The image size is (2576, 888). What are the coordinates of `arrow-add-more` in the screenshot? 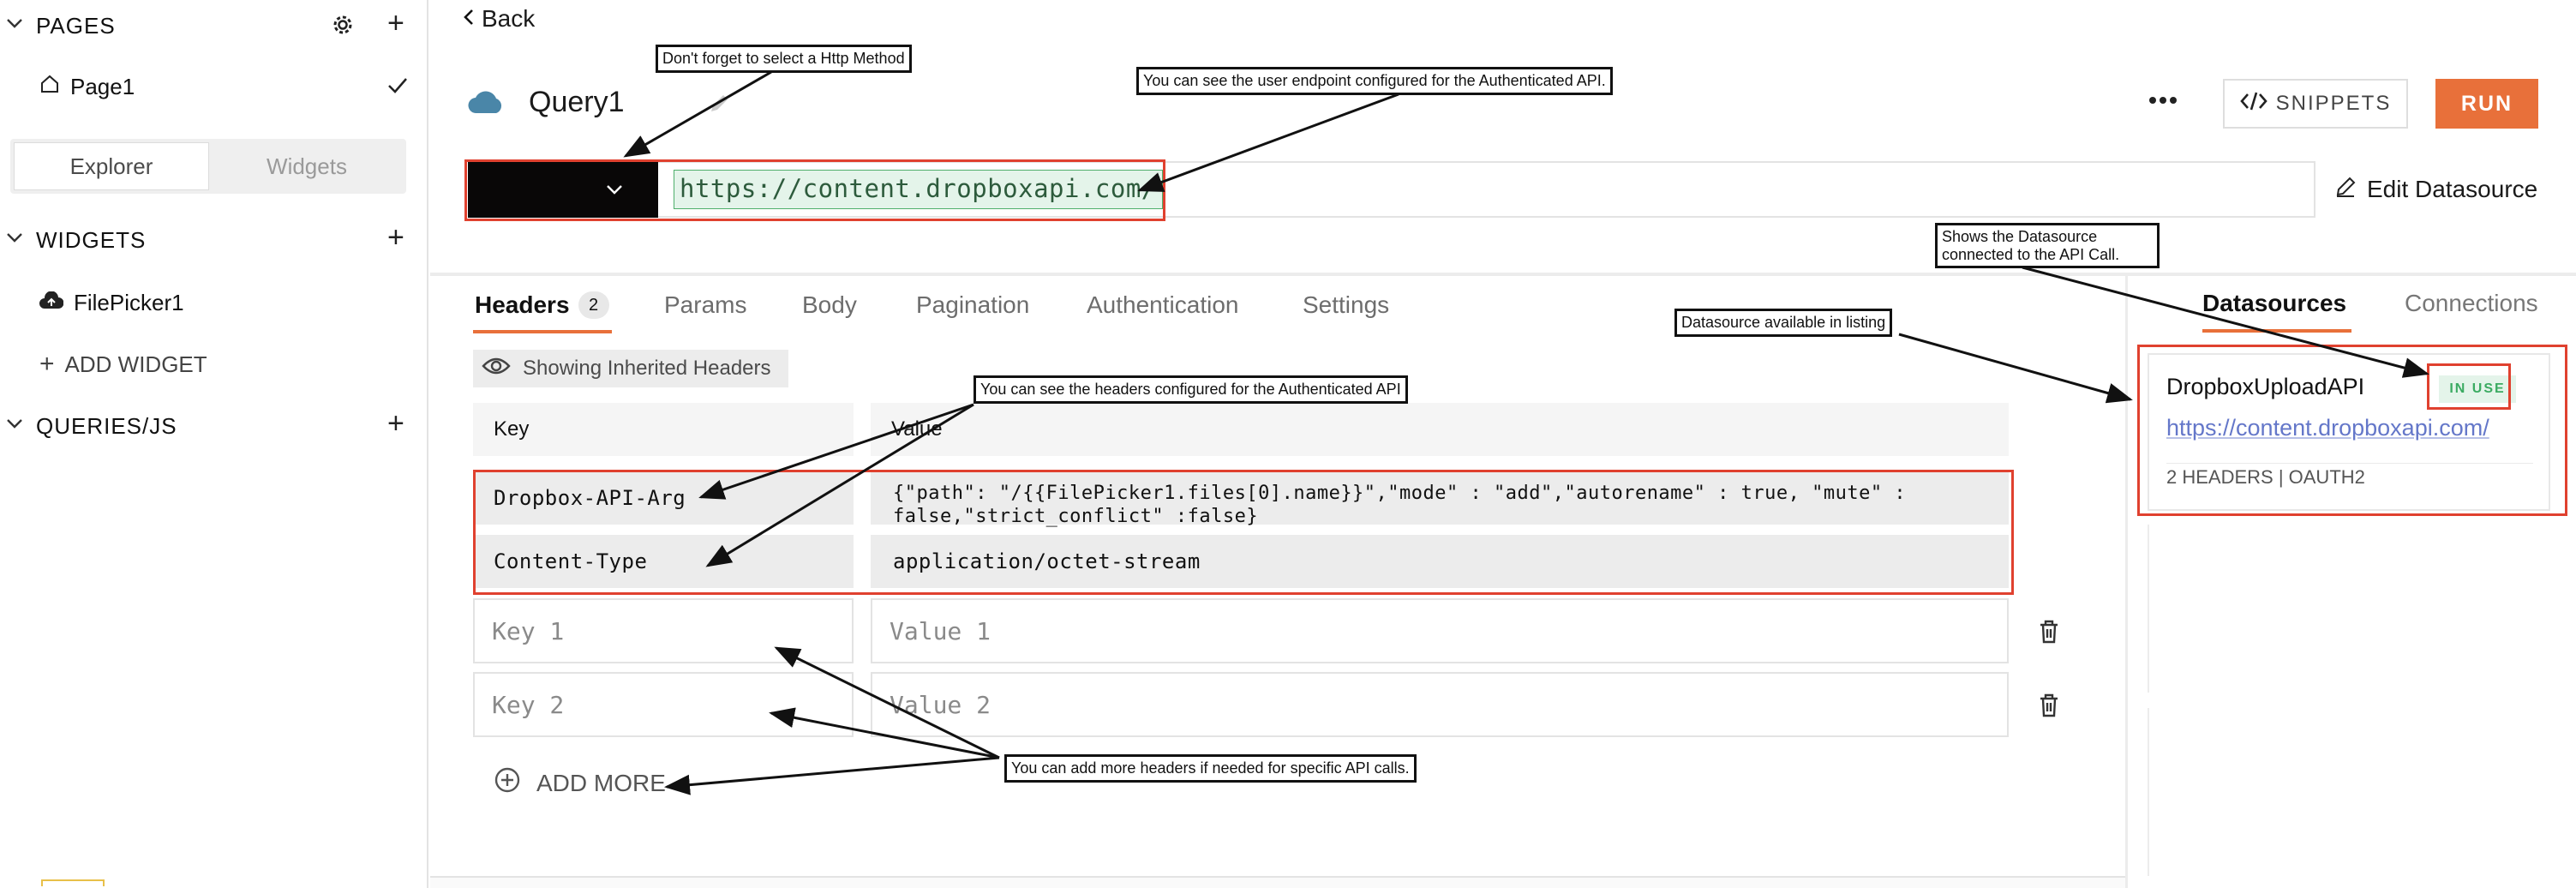 It's located at (832, 775).